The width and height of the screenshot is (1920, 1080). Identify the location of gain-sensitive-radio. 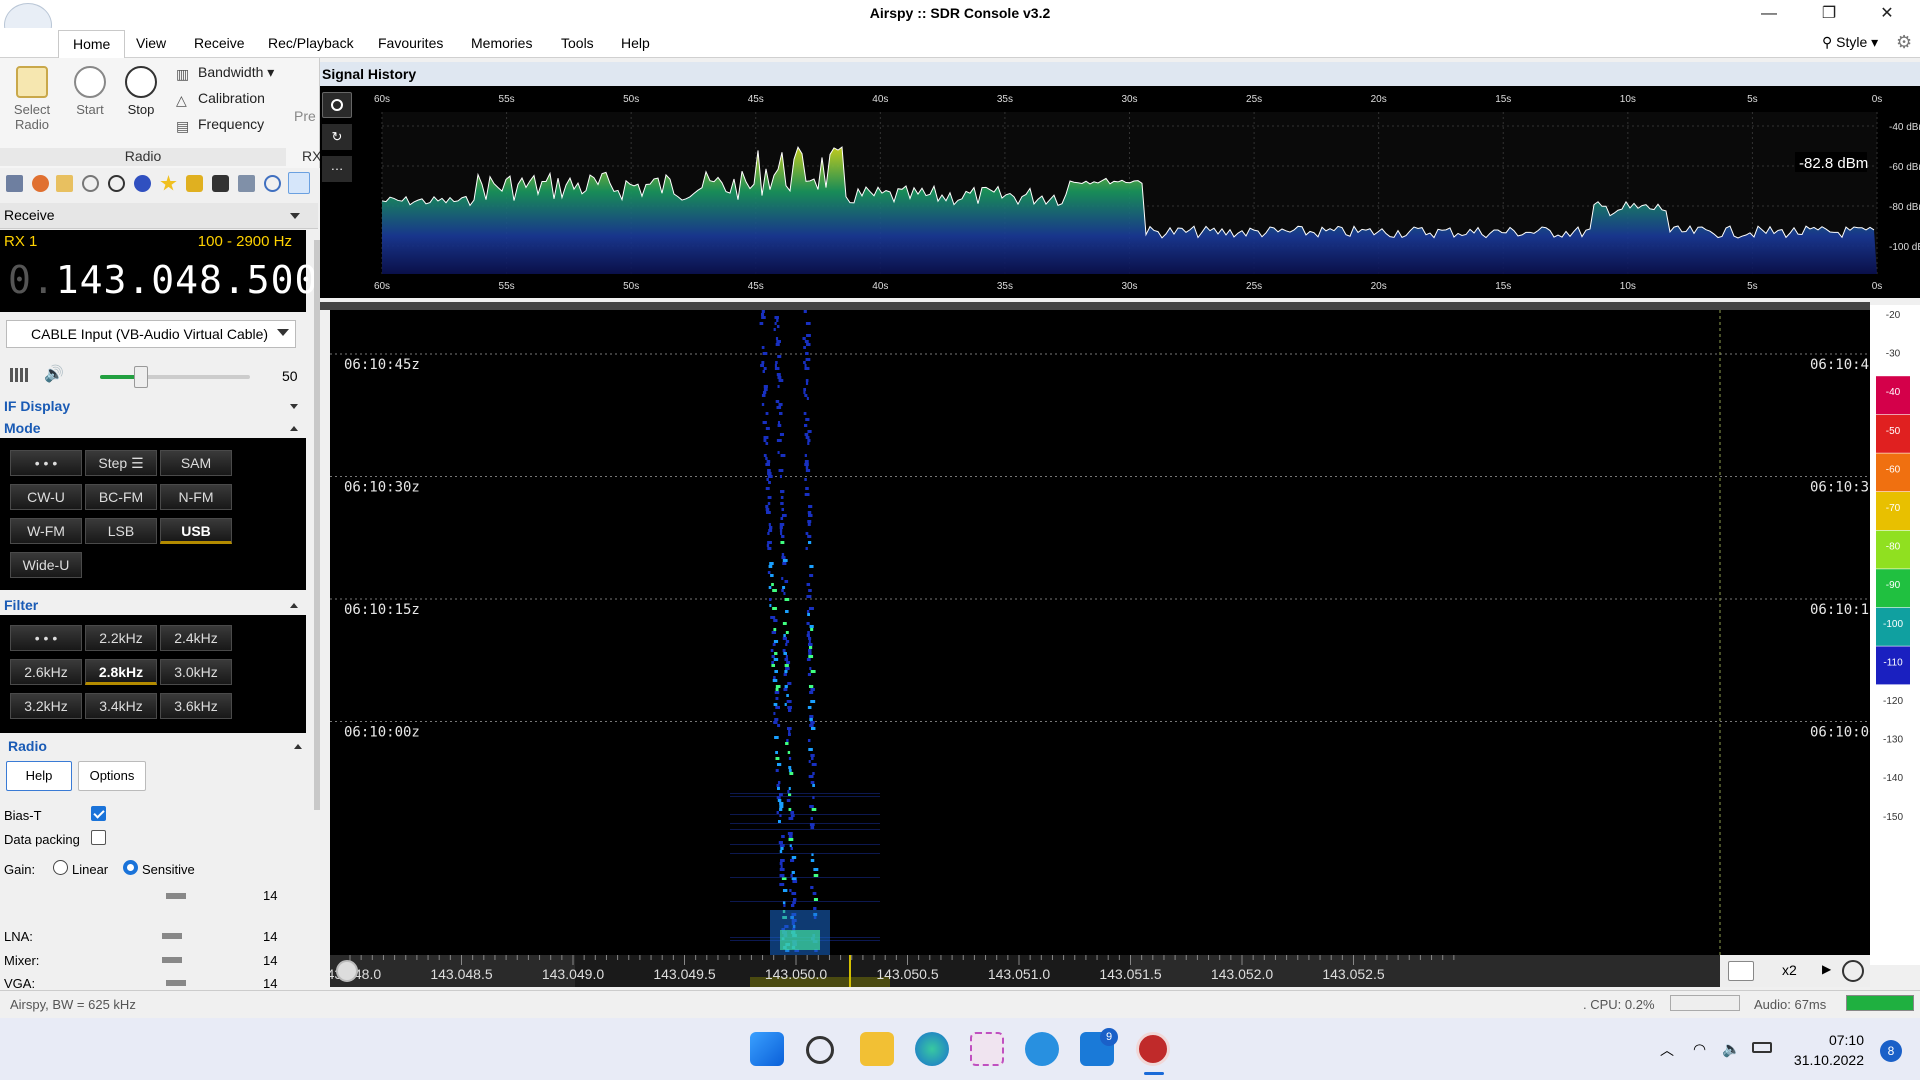
(130, 867).